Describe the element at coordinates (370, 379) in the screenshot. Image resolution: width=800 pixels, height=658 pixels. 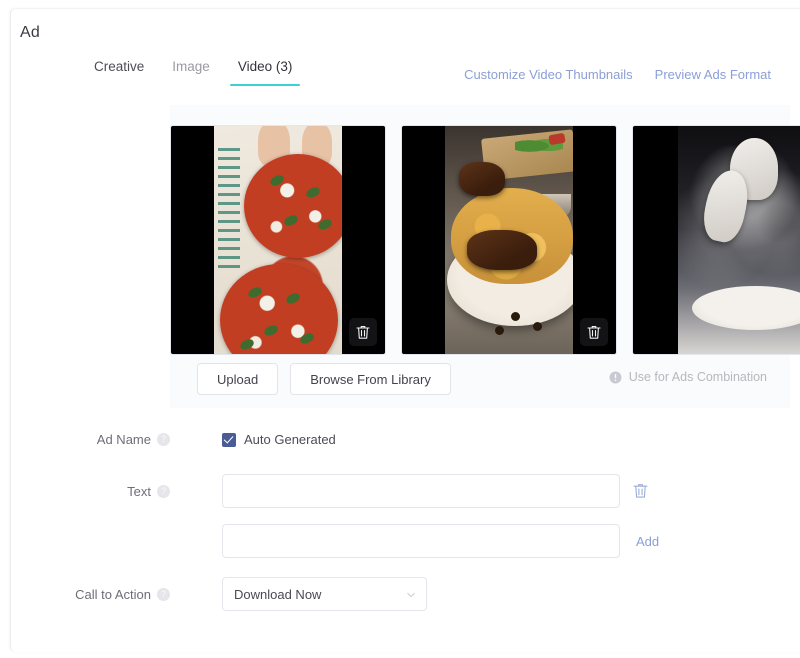
I see `browse-from-library-button: Browse From Library` at that location.